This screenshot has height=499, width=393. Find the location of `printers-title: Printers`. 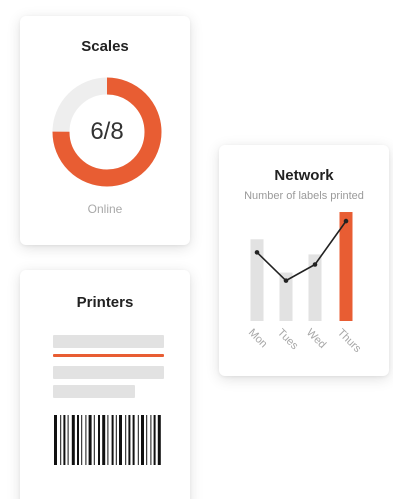

printers-title: Printers is located at coordinates (105, 302).